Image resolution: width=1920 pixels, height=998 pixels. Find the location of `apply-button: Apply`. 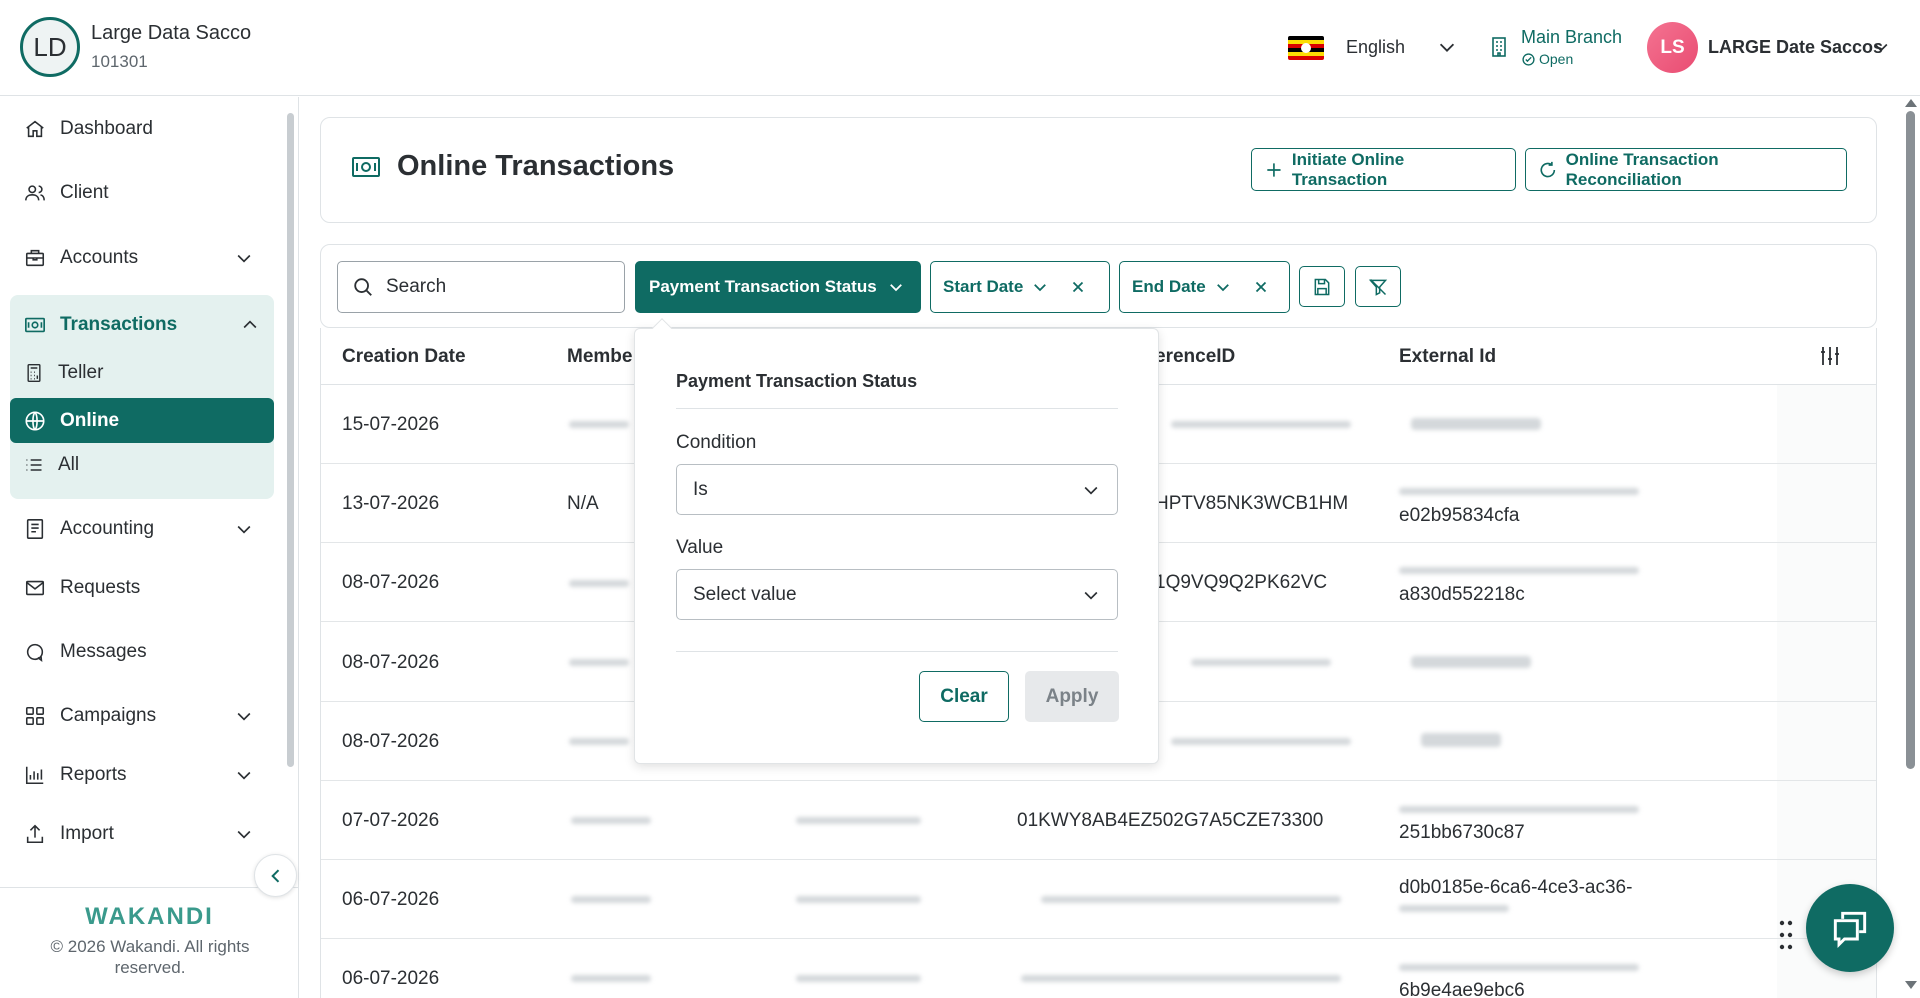

apply-button: Apply is located at coordinates (1072, 696).